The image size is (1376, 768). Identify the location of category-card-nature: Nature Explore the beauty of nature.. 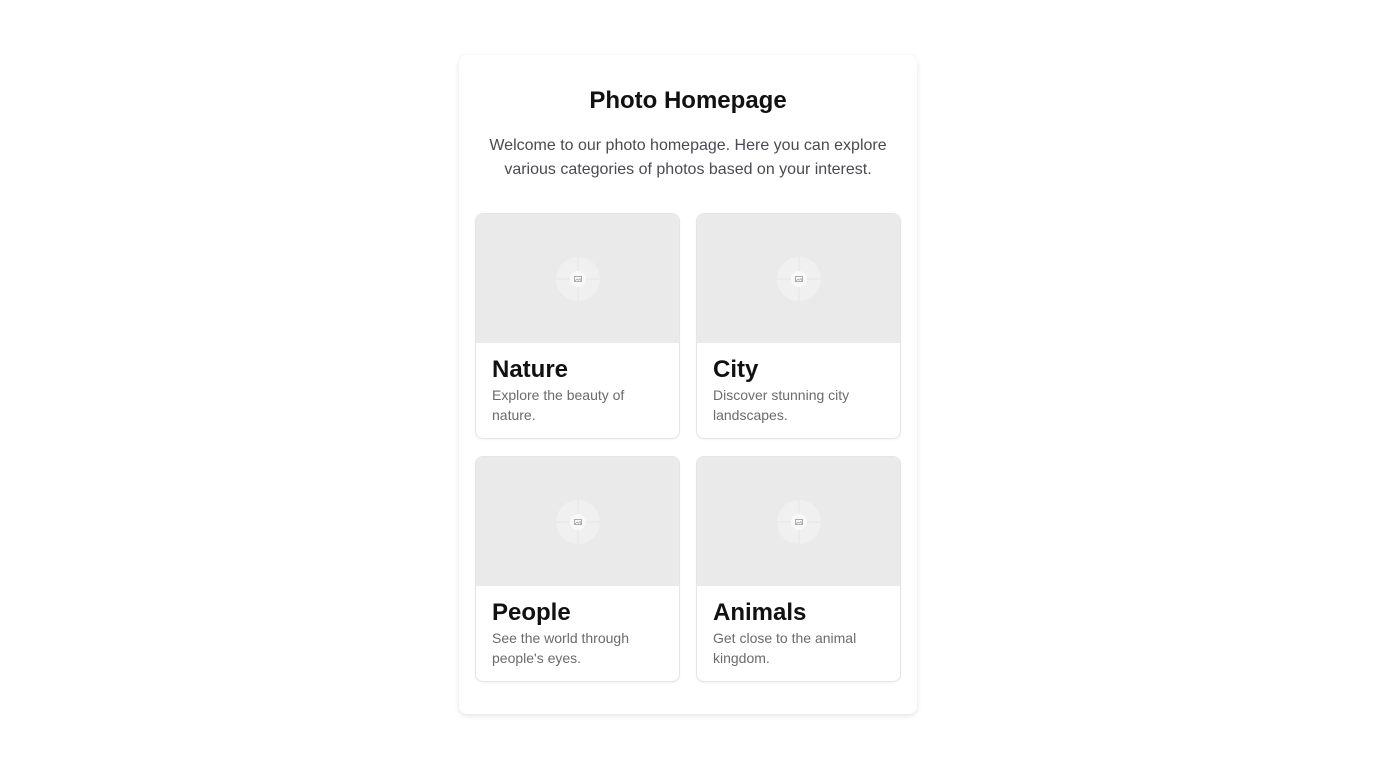
(577, 326).